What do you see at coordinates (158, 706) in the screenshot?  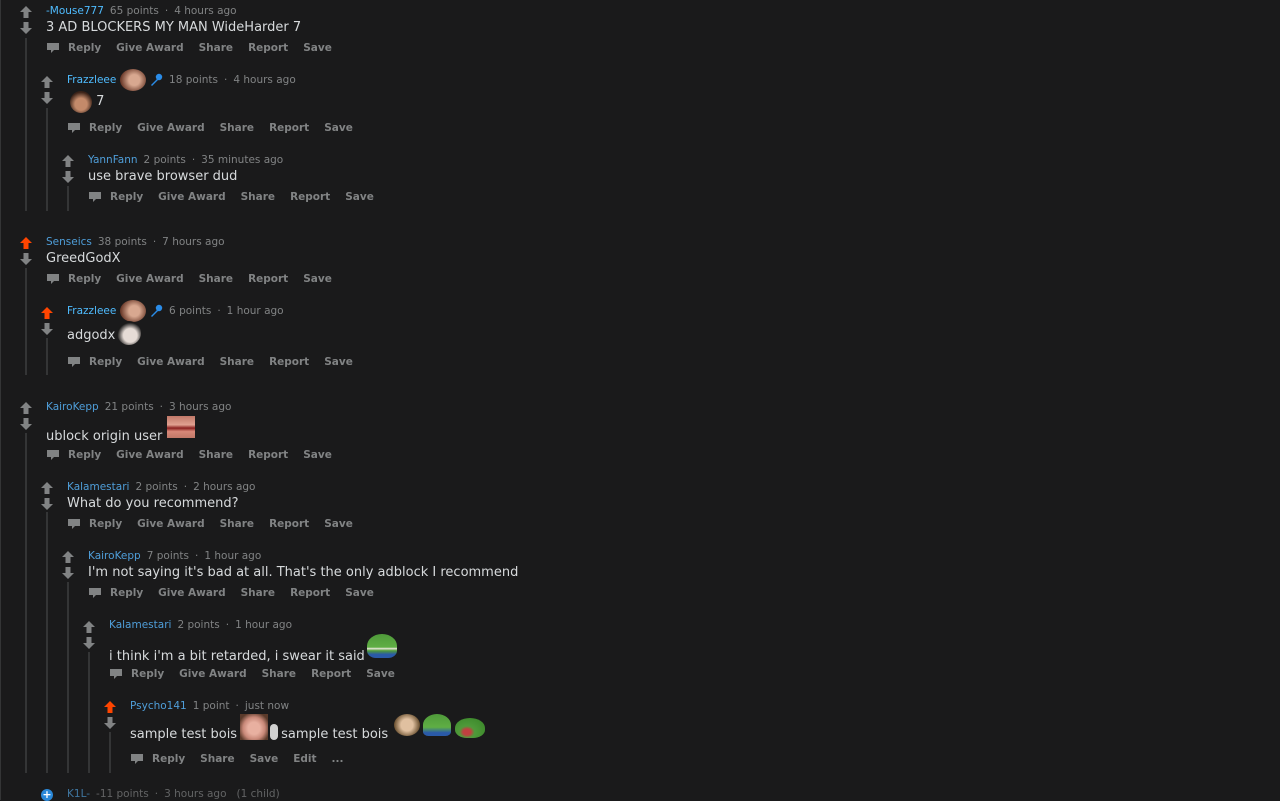 I see `comment-author: Psycho141` at bounding box center [158, 706].